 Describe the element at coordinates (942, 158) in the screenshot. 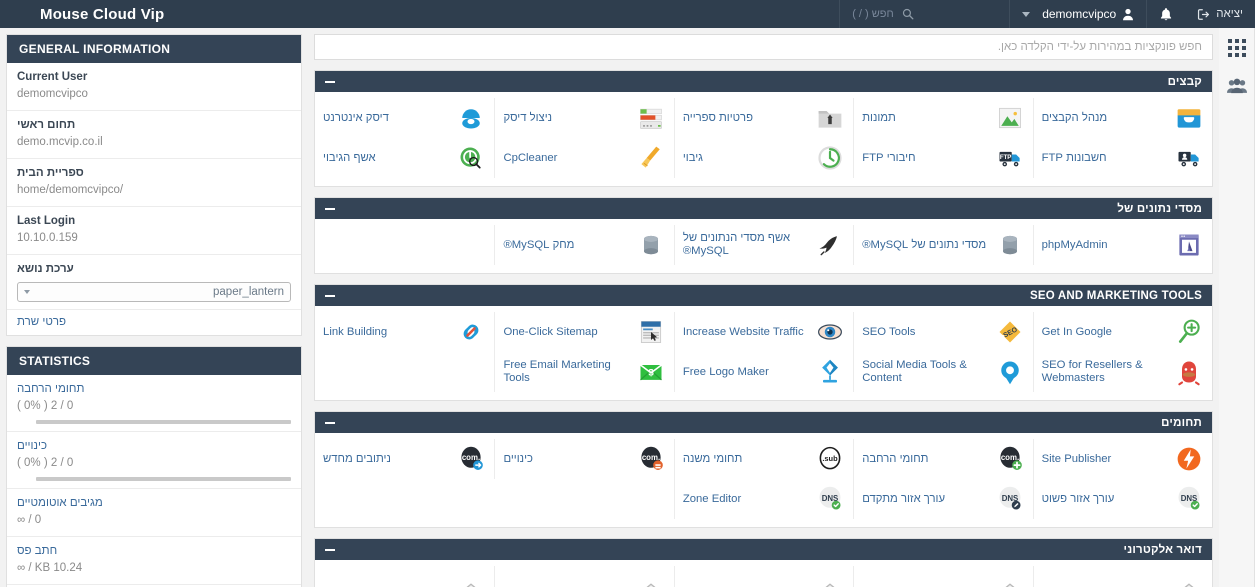

I see `tool-item: FTP חיבורי FTP` at that location.